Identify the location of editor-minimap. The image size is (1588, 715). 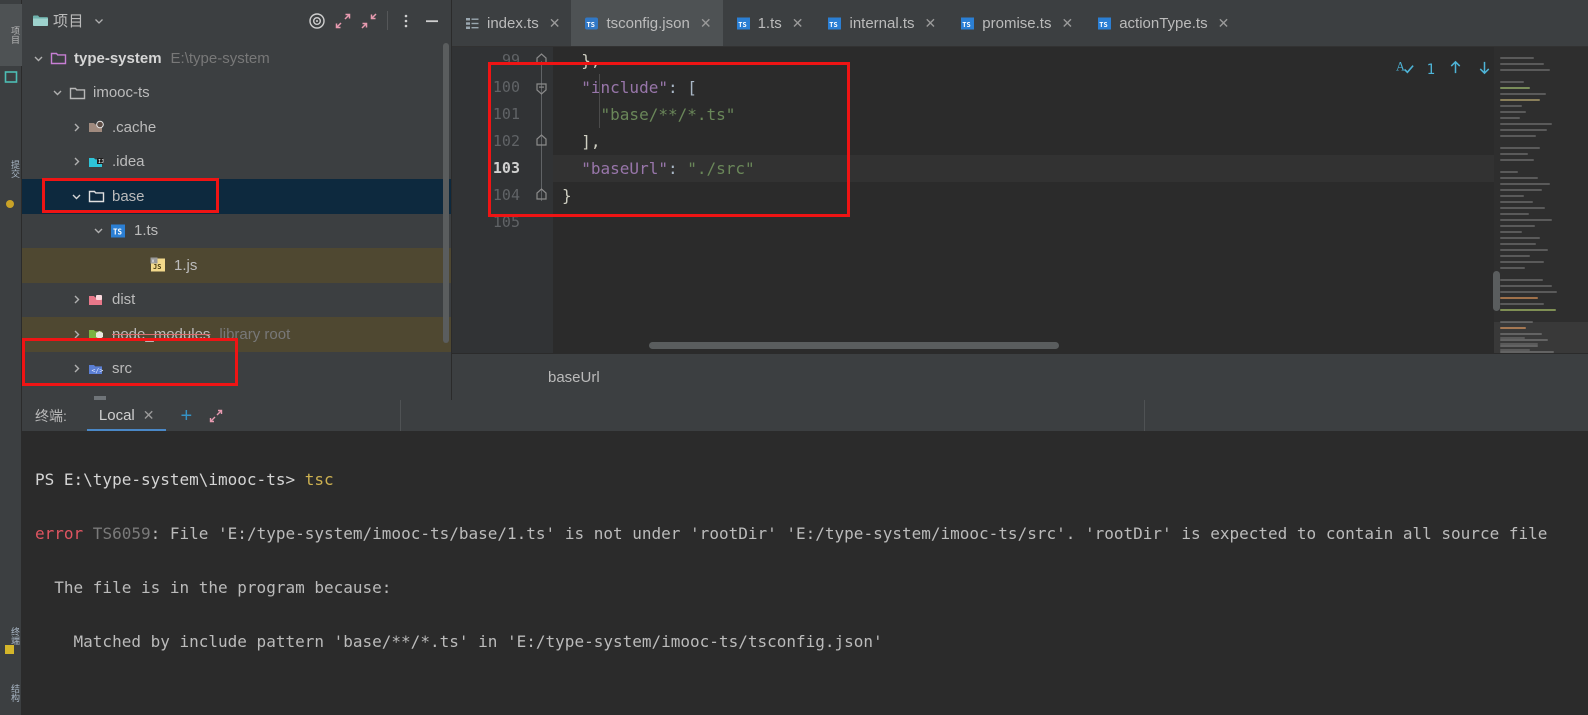
(1541, 200).